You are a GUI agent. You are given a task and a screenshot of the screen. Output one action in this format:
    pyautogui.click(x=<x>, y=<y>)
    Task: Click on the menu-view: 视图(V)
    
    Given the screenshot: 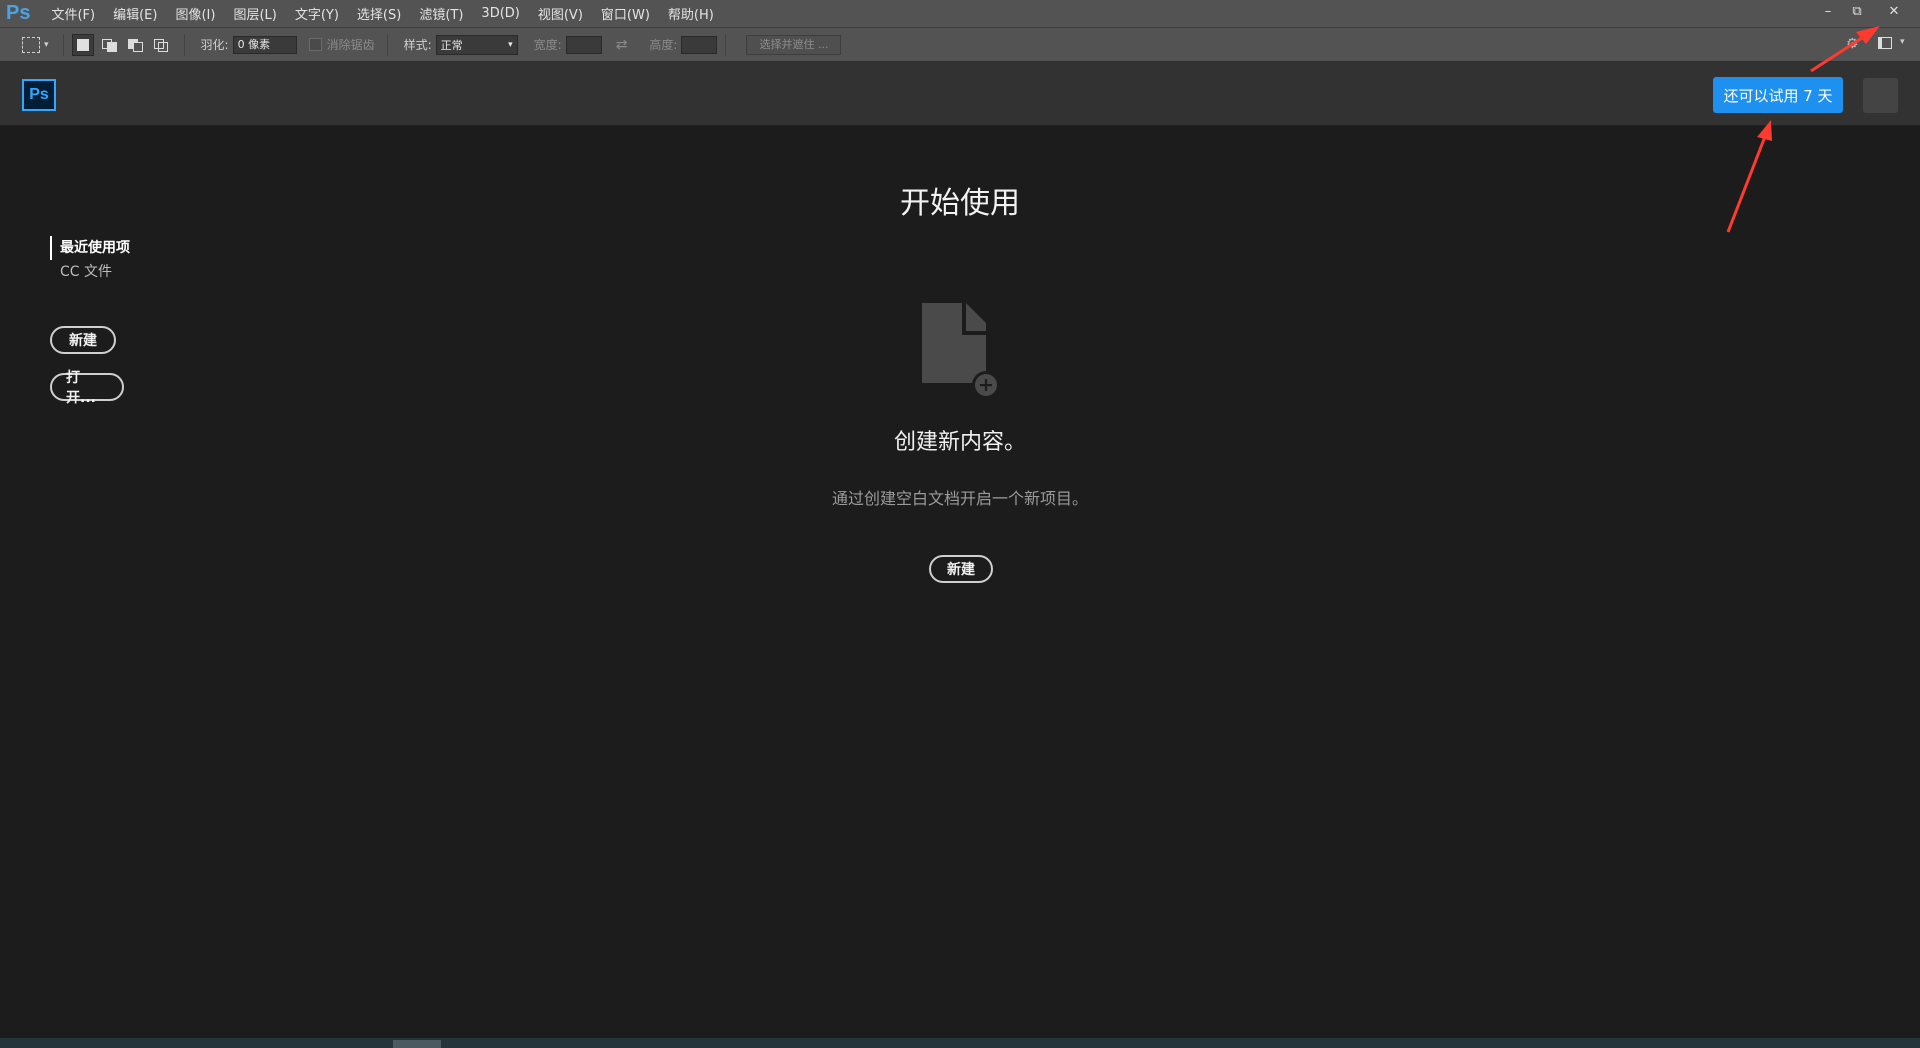 What is the action you would take?
    pyautogui.click(x=560, y=13)
    